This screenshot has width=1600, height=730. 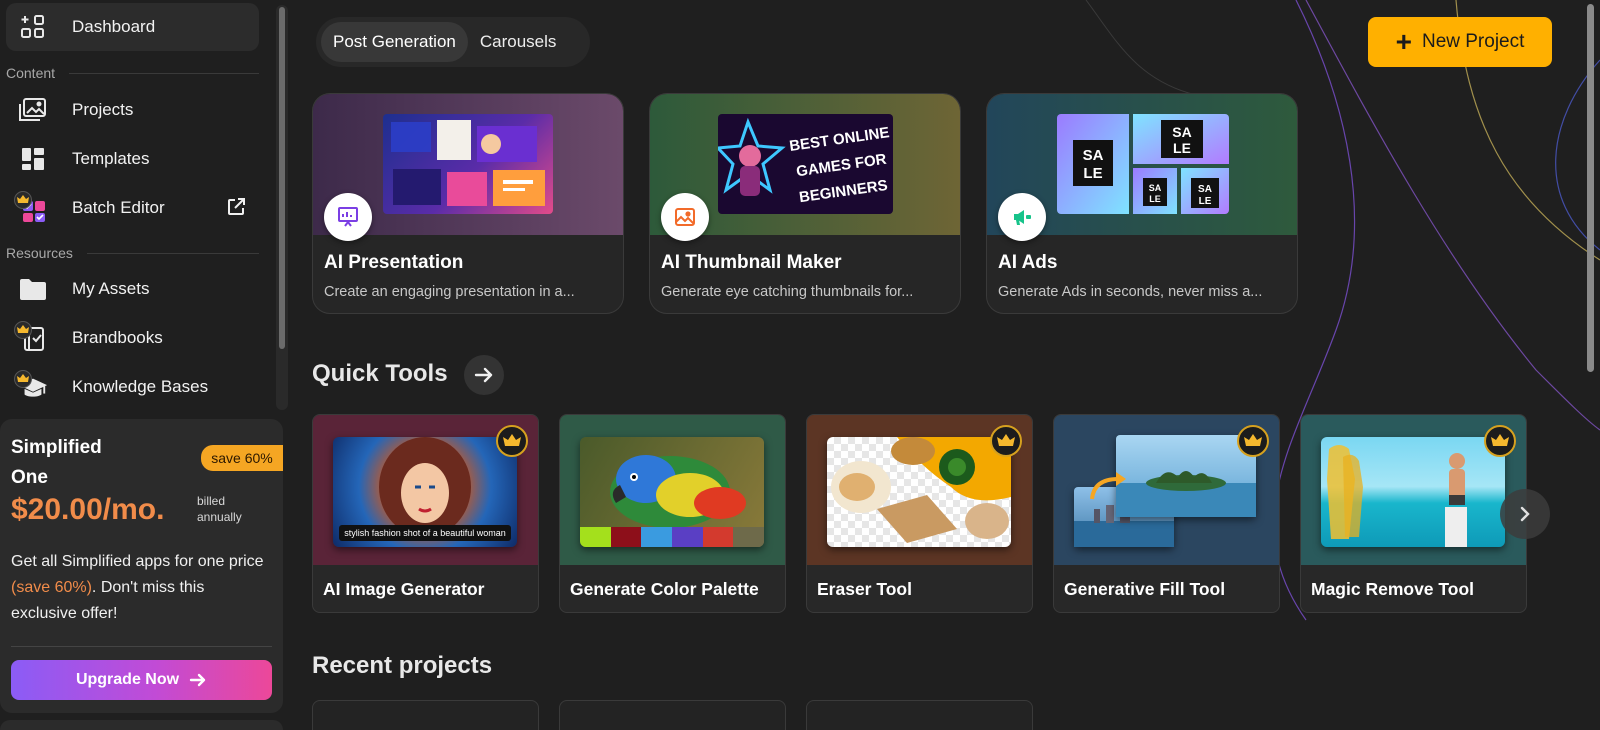 What do you see at coordinates (404, 589) in the screenshot?
I see `tool-name: AI Image Generator` at bounding box center [404, 589].